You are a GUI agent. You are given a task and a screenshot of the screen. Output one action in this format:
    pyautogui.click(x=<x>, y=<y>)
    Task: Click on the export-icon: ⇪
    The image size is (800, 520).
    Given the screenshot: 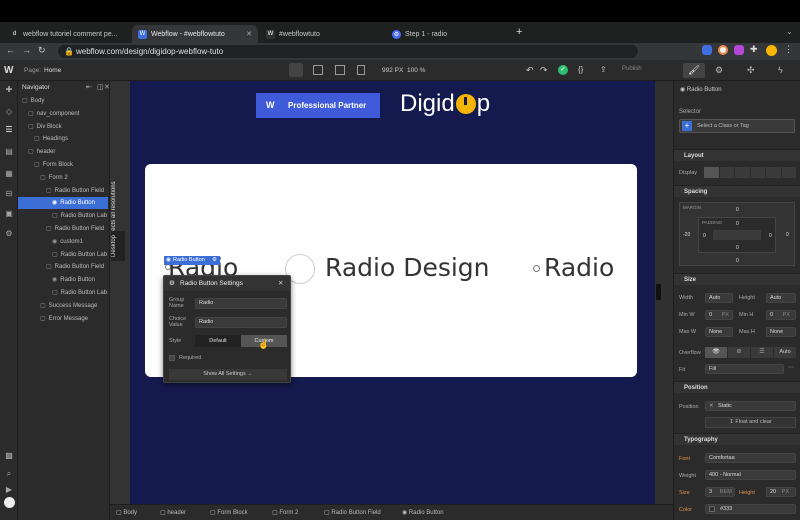 What is the action you would take?
    pyautogui.click(x=603, y=69)
    